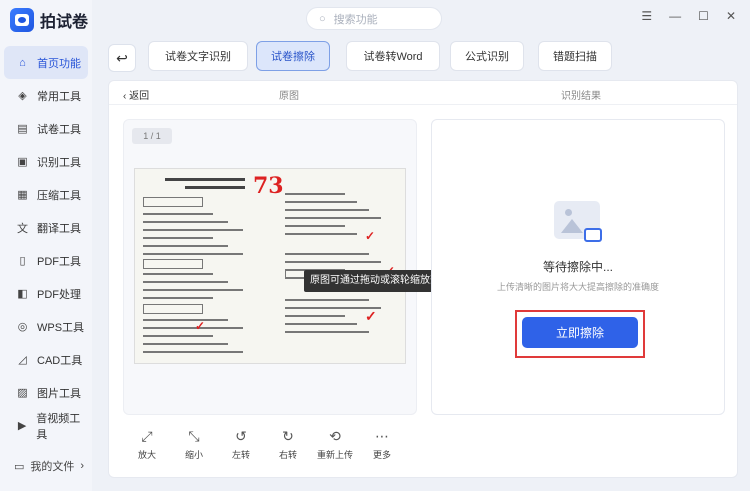 The image size is (750, 491). I want to click on tool-label: 右转, so click(287, 455).